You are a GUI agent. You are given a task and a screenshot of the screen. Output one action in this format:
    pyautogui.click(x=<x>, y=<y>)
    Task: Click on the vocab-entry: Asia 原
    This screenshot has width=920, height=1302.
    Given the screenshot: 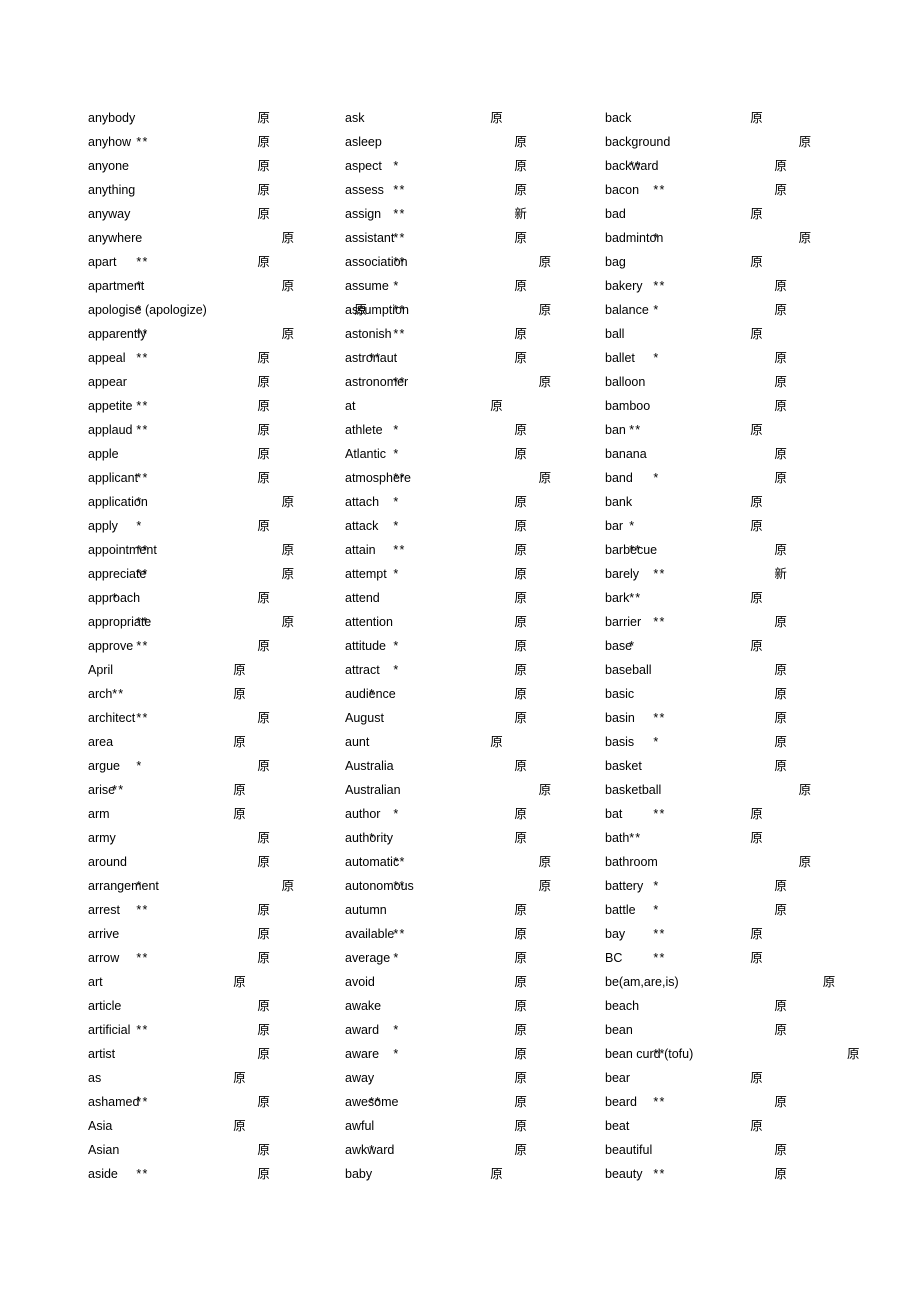 What is the action you would take?
    pyautogui.click(x=216, y=1126)
    